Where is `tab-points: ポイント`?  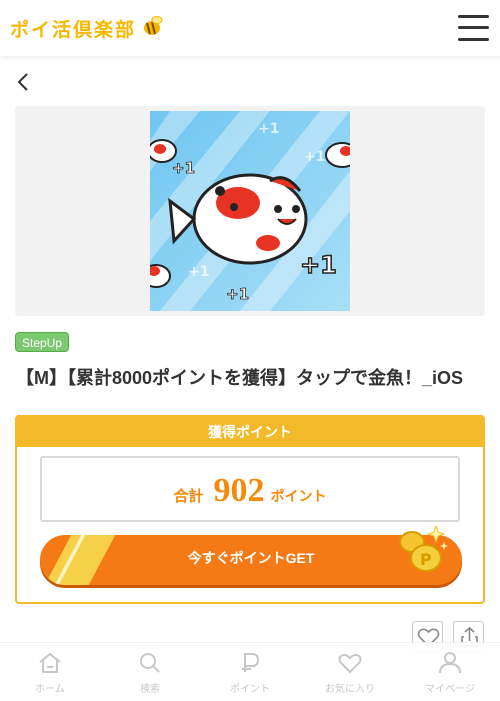
tab-points: ポイント is located at coordinates (250, 672).